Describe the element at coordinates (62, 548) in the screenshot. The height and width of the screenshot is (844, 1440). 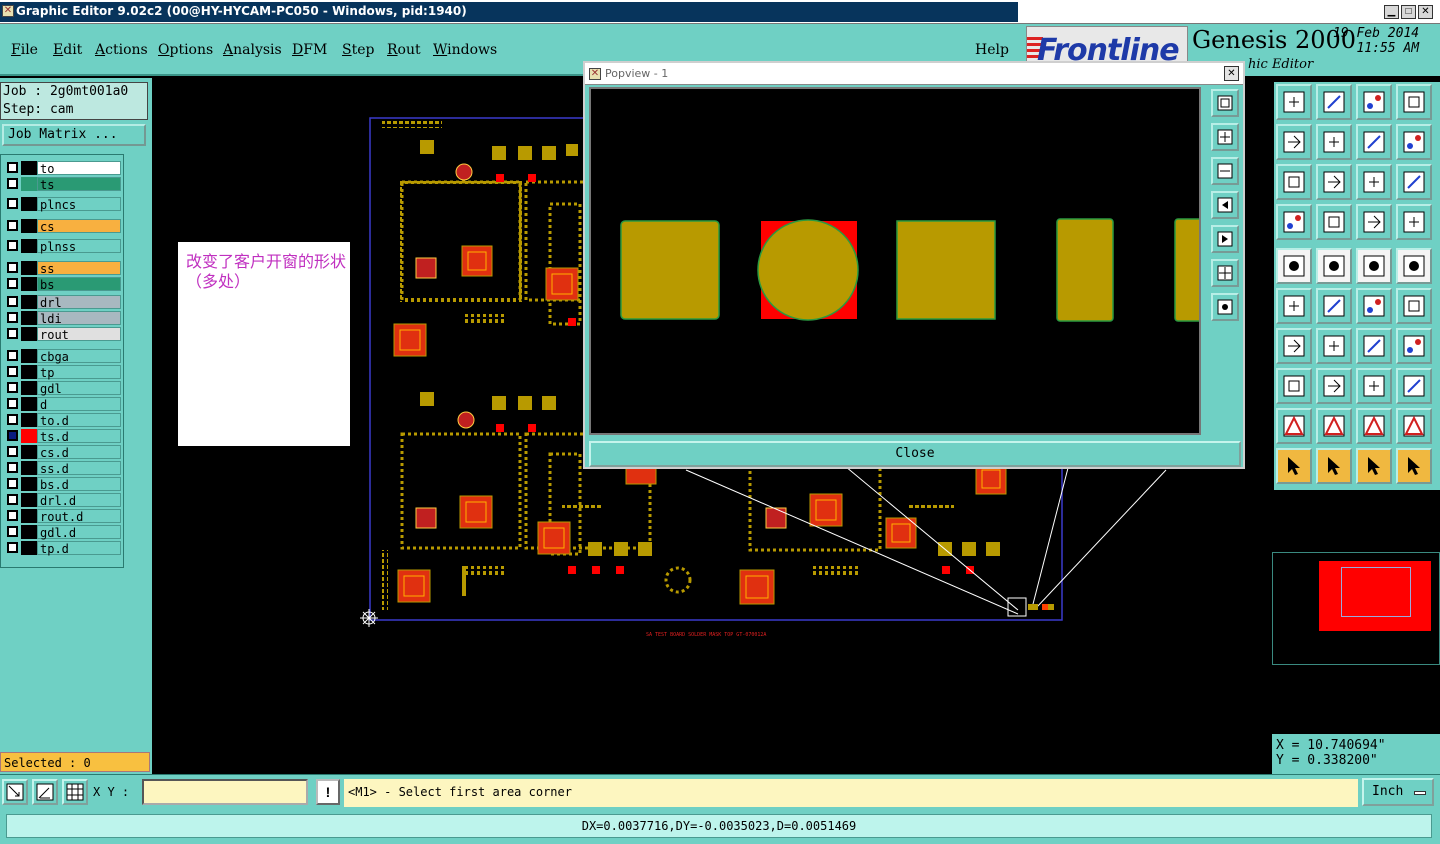
I see `layer-row: tp.d` at that location.